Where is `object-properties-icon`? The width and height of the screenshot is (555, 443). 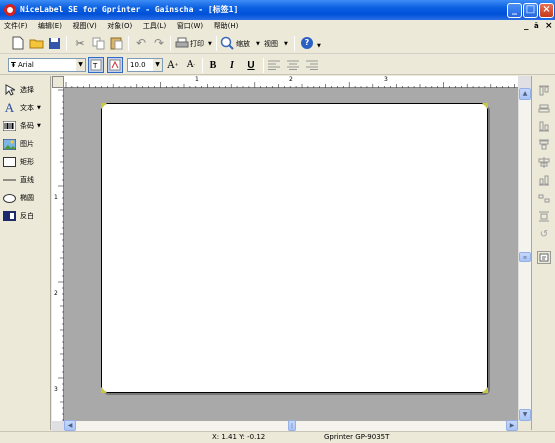 object-properties-icon is located at coordinates (544, 257).